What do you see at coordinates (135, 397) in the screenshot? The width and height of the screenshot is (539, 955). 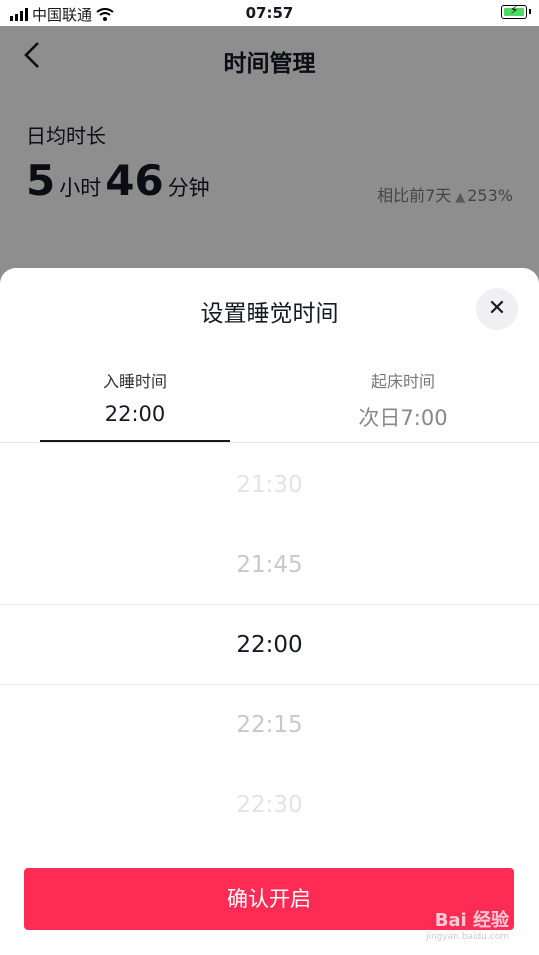 I see `tab-sleep-time: 入睡时间 22:00` at bounding box center [135, 397].